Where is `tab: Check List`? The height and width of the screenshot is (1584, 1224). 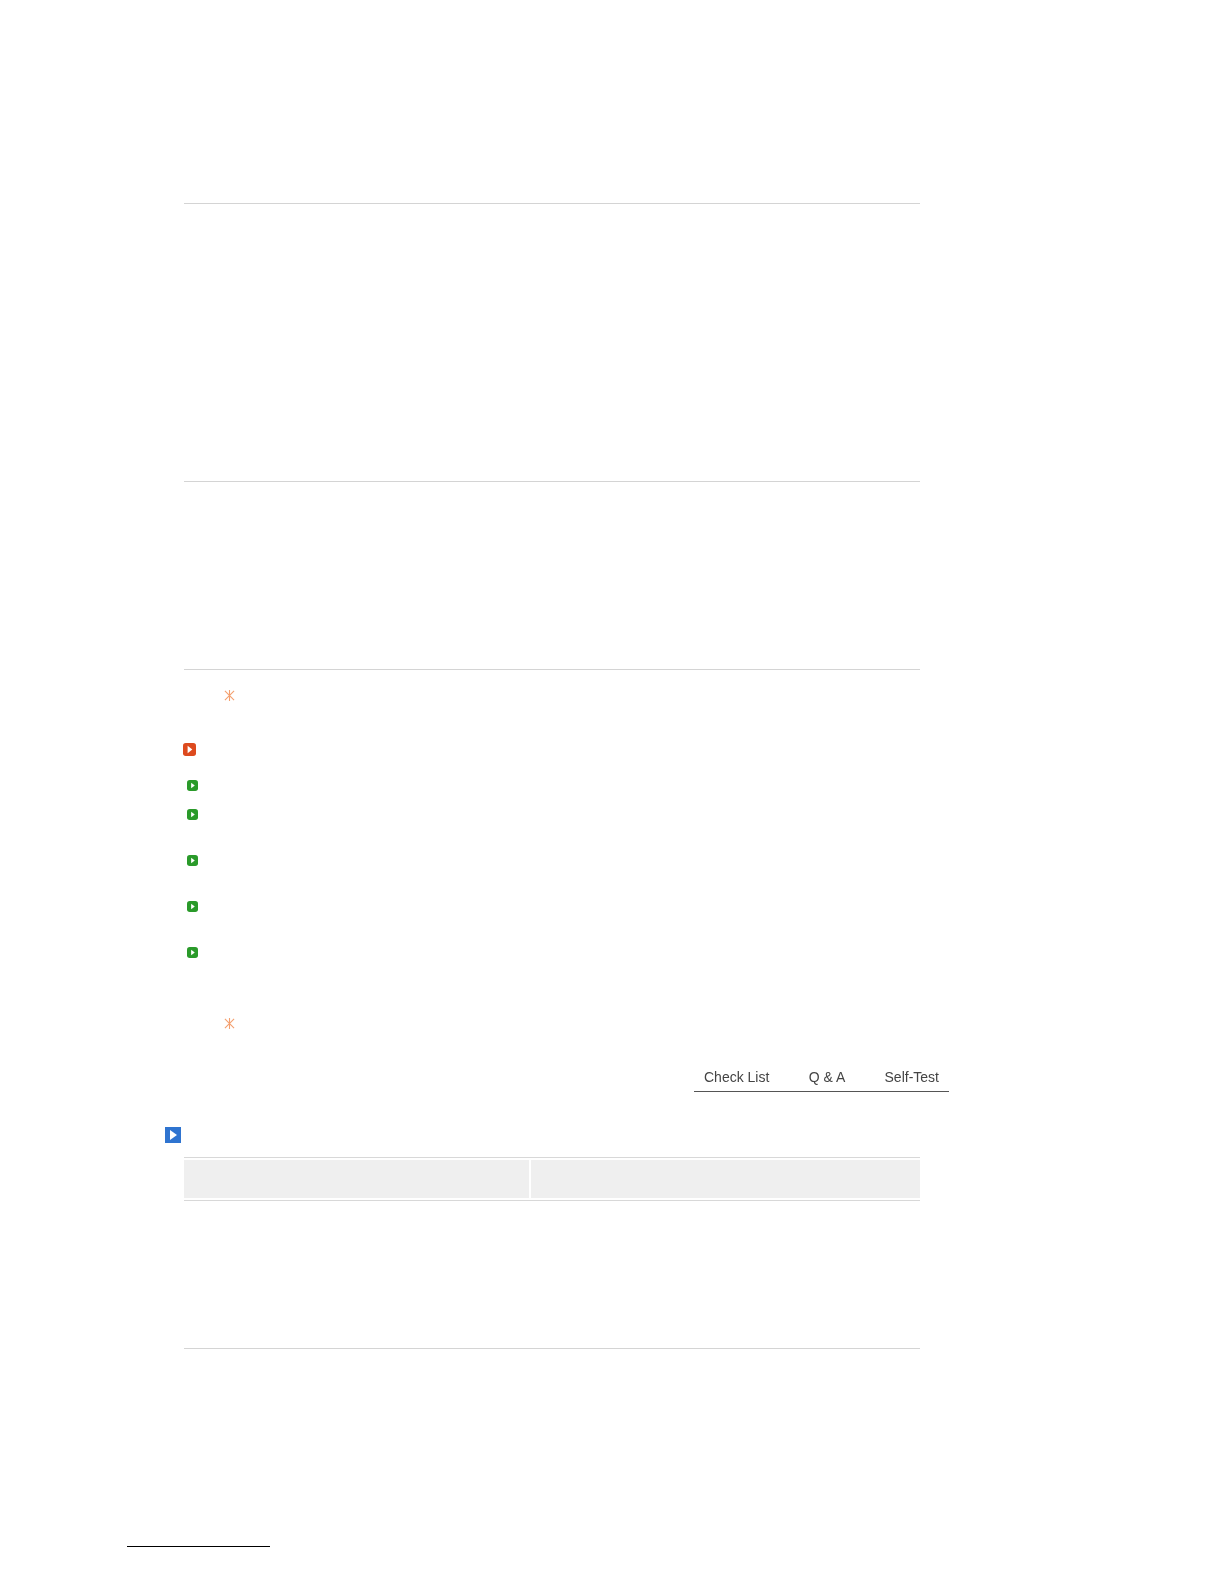
tab: Check List is located at coordinates (737, 1077).